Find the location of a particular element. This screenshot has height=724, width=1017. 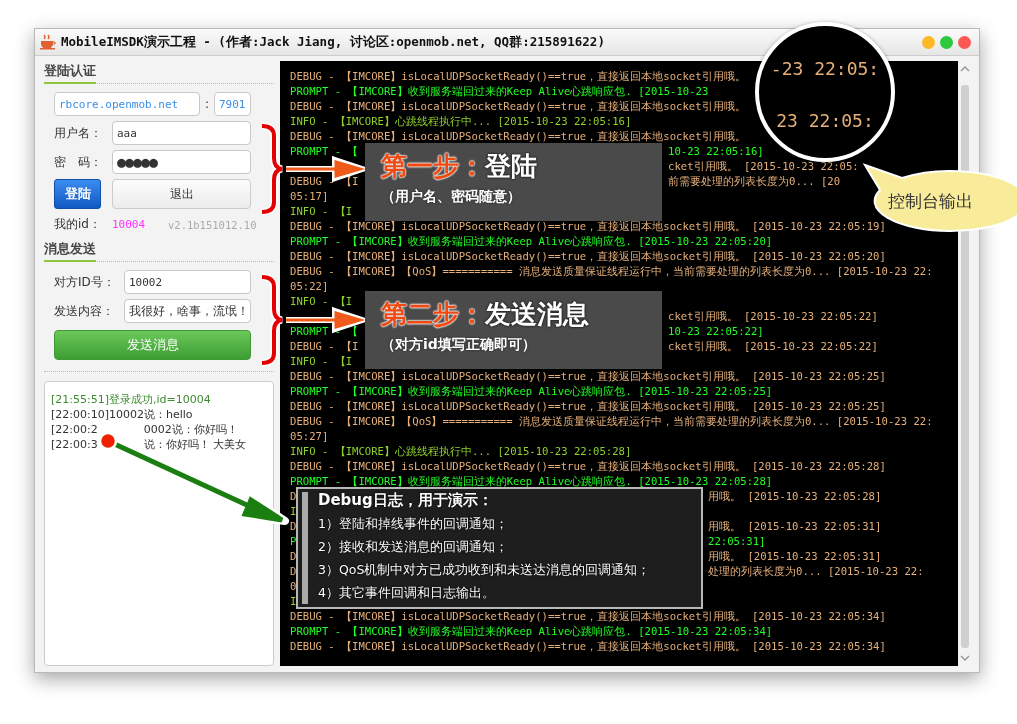

logout-button: 退出 is located at coordinates (181, 194).